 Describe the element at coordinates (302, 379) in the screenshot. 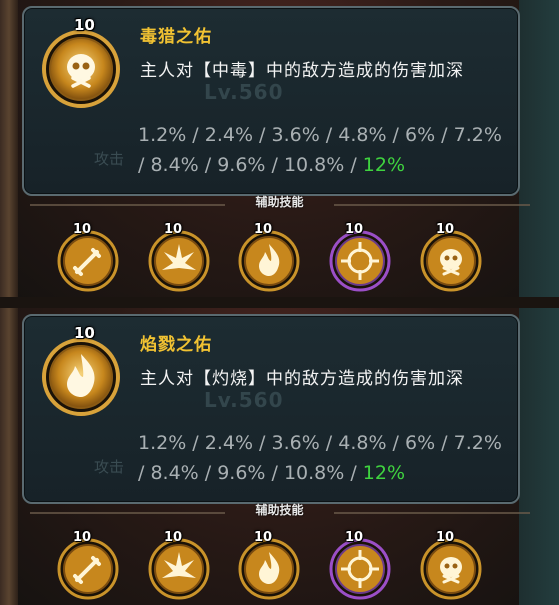

I see `skill-description: 主人对【灼烧】中的敌方造成的伤害加深` at that location.